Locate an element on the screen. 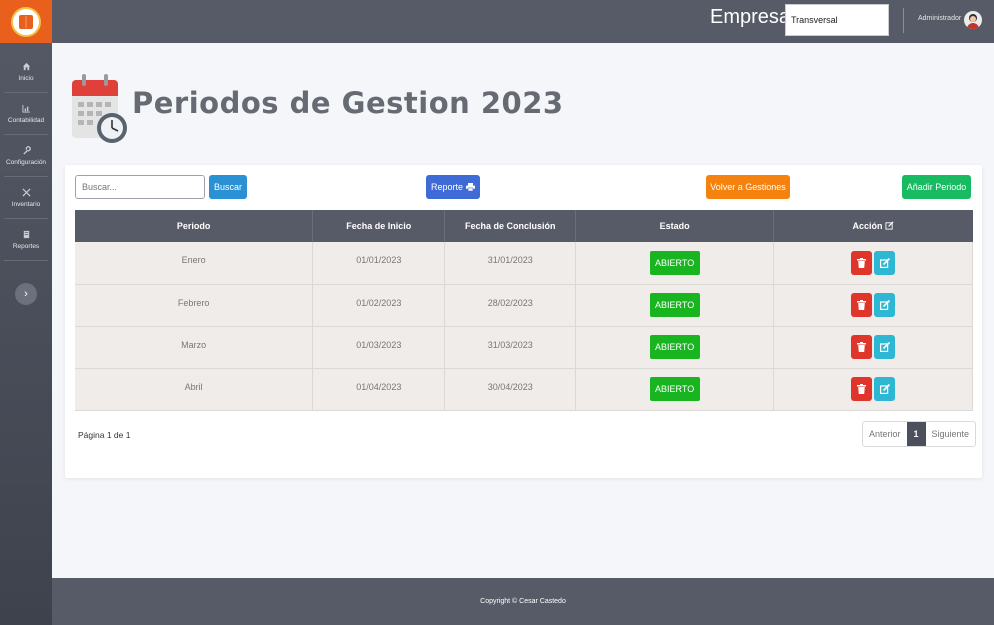  table-row: Febrero 01/02/2023 28/02/2023 ABIERTO is located at coordinates (524, 305).